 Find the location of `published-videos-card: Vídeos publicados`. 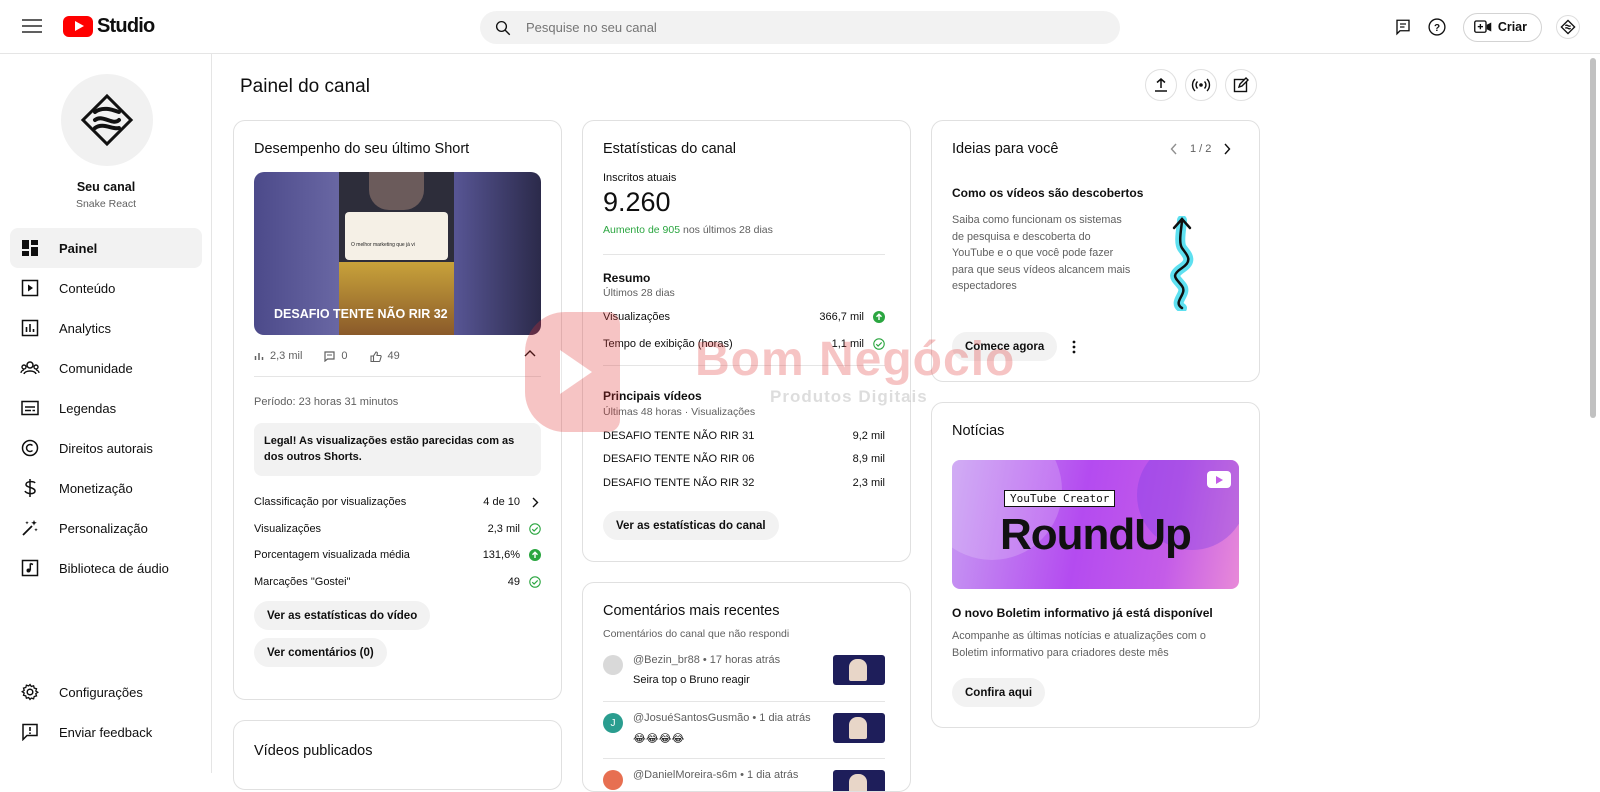

published-videos-card: Vídeos publicados is located at coordinates (397, 755).